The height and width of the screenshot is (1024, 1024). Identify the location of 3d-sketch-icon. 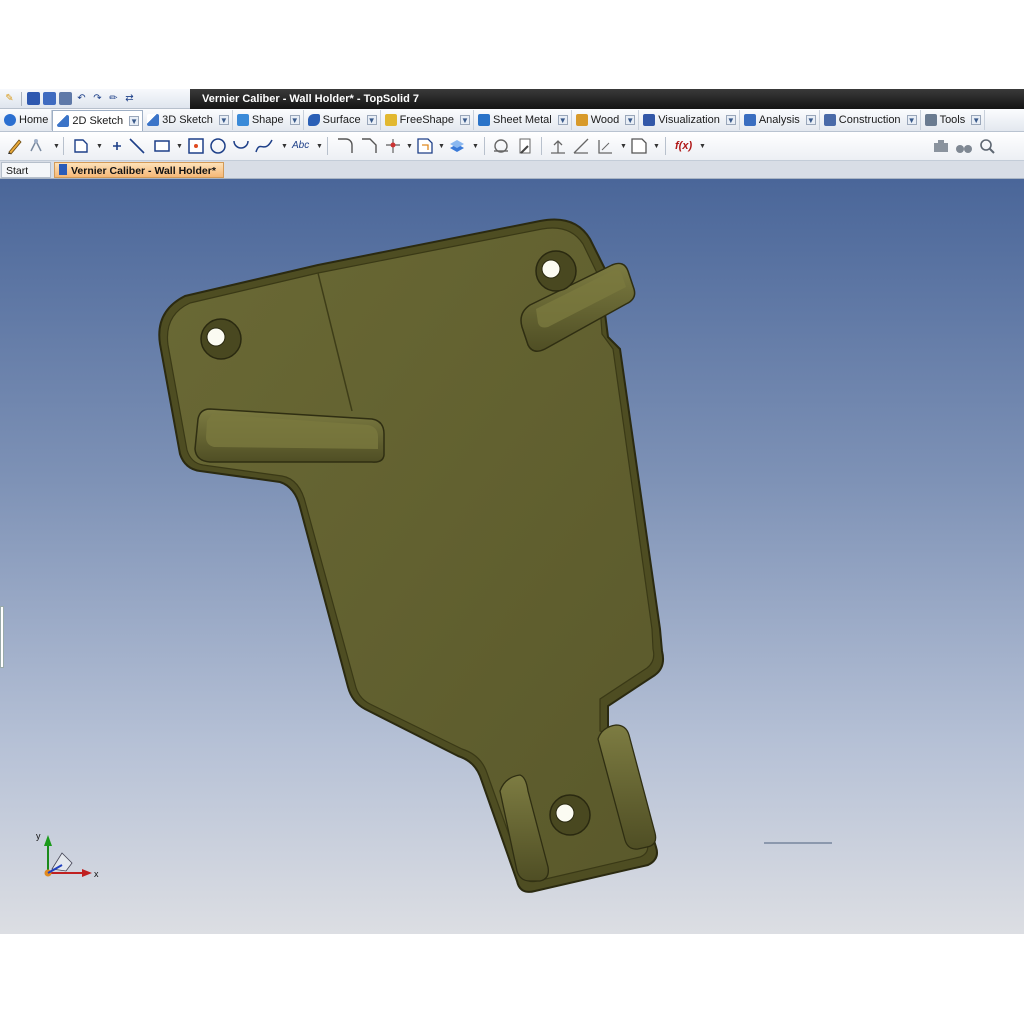
(153, 120).